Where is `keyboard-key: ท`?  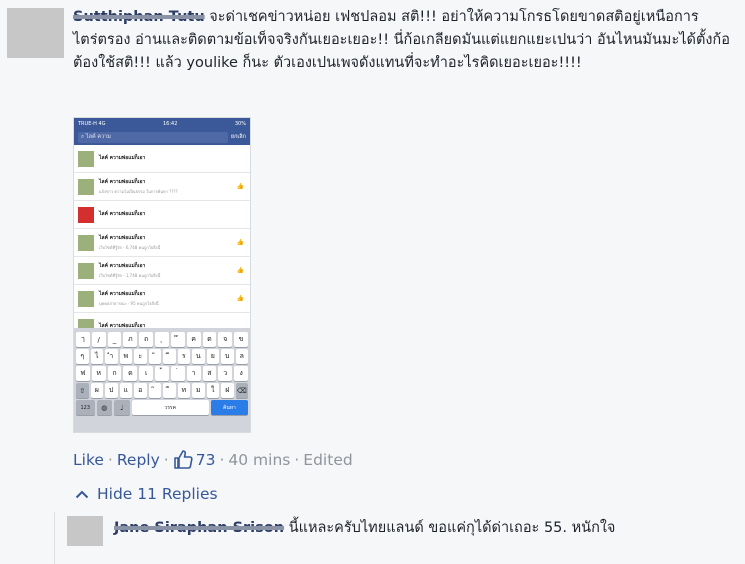
keyboard-key: ท is located at coordinates (183, 390).